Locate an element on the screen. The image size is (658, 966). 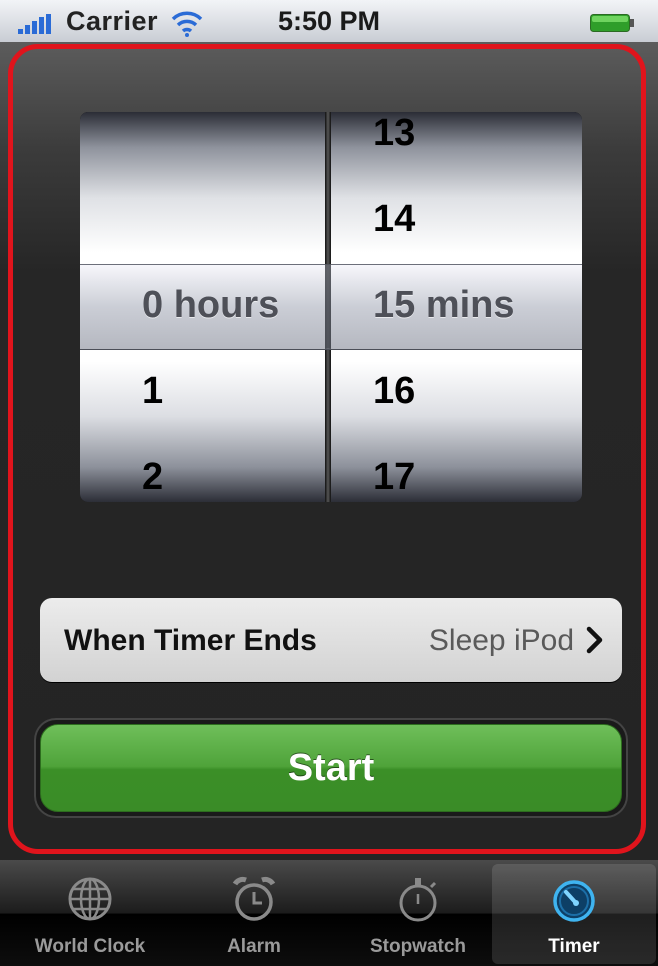
stopwatch-icon is located at coordinates (418, 900).